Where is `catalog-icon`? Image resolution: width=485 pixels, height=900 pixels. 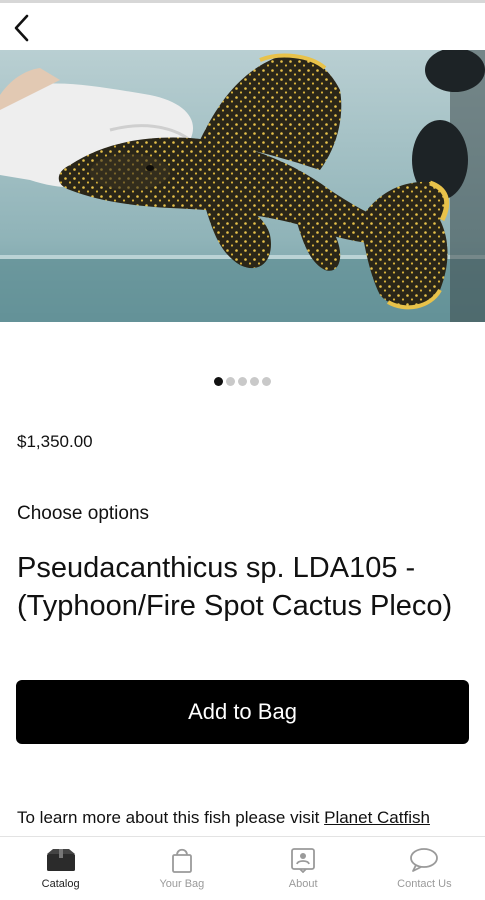
catalog-icon is located at coordinates (60, 860).